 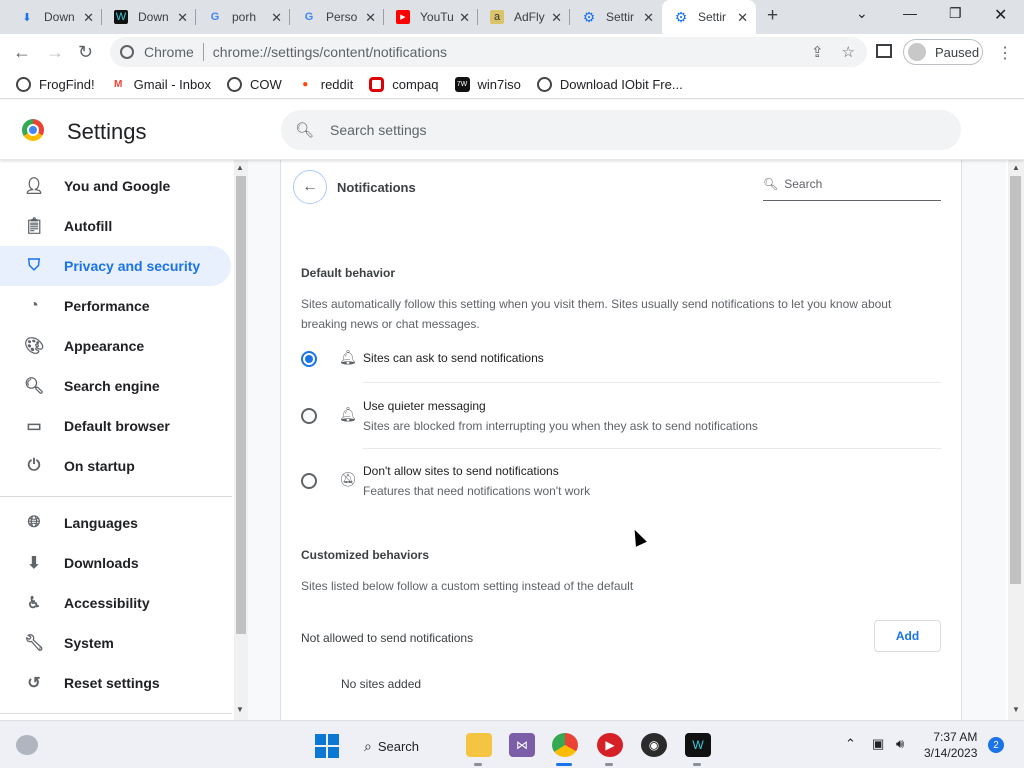 I want to click on taskbar-search-button: ⌕ Search, so click(x=404, y=746).